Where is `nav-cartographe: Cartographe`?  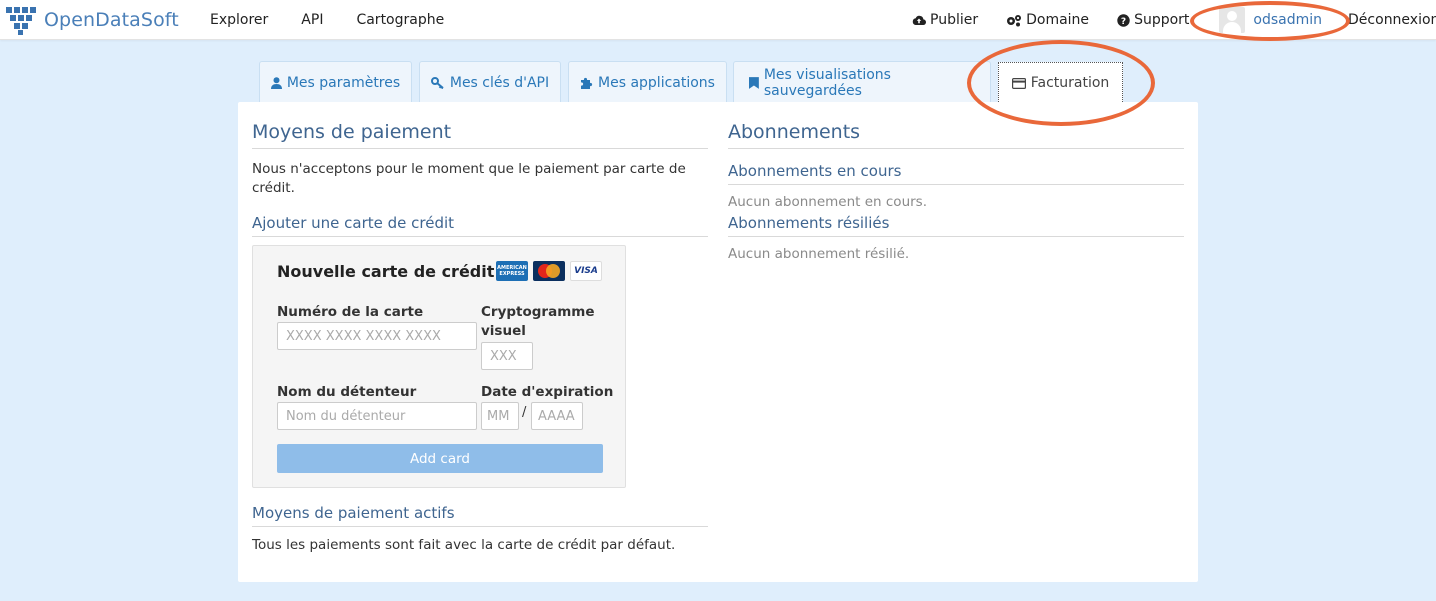
nav-cartographe: Cartographe is located at coordinates (400, 20).